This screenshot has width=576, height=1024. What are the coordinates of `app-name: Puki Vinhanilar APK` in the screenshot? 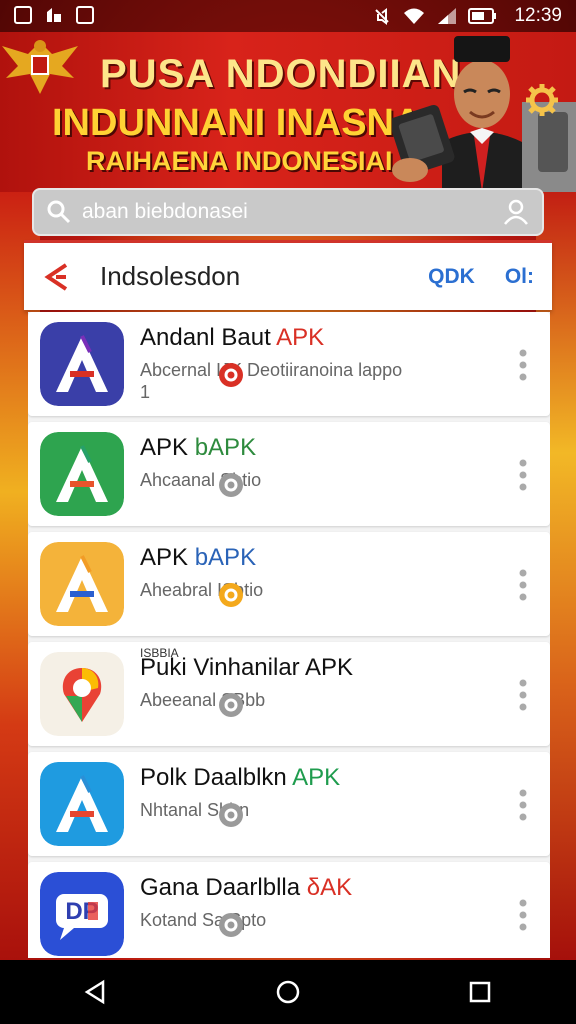 It's located at (246, 668).